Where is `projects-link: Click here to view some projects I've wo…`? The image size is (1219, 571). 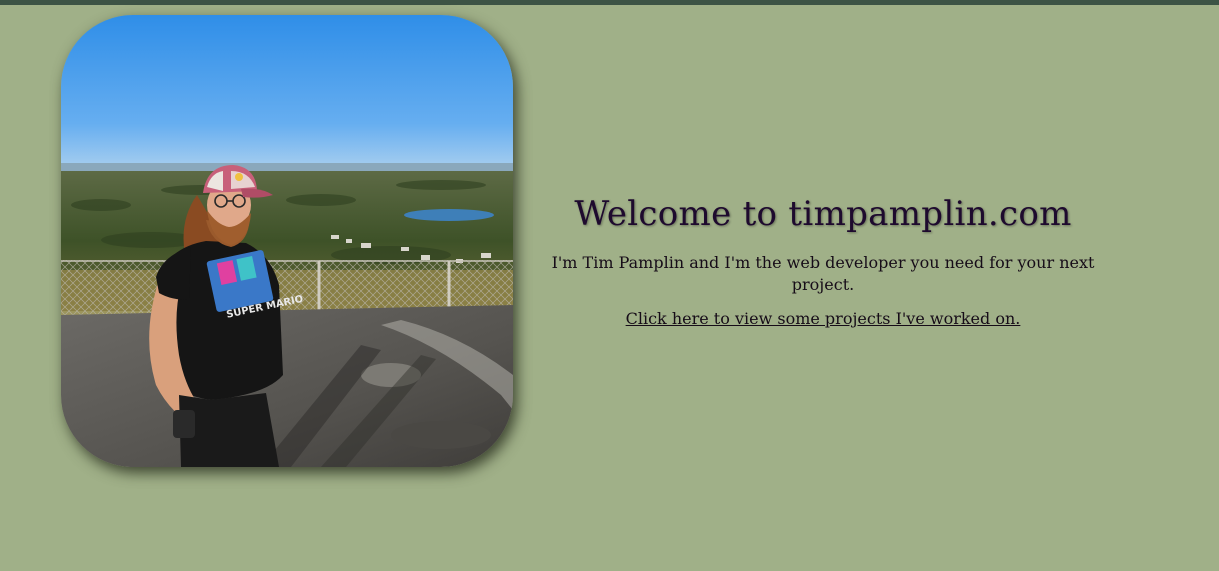 projects-link: Click here to view some projects I've wo… is located at coordinates (823, 319).